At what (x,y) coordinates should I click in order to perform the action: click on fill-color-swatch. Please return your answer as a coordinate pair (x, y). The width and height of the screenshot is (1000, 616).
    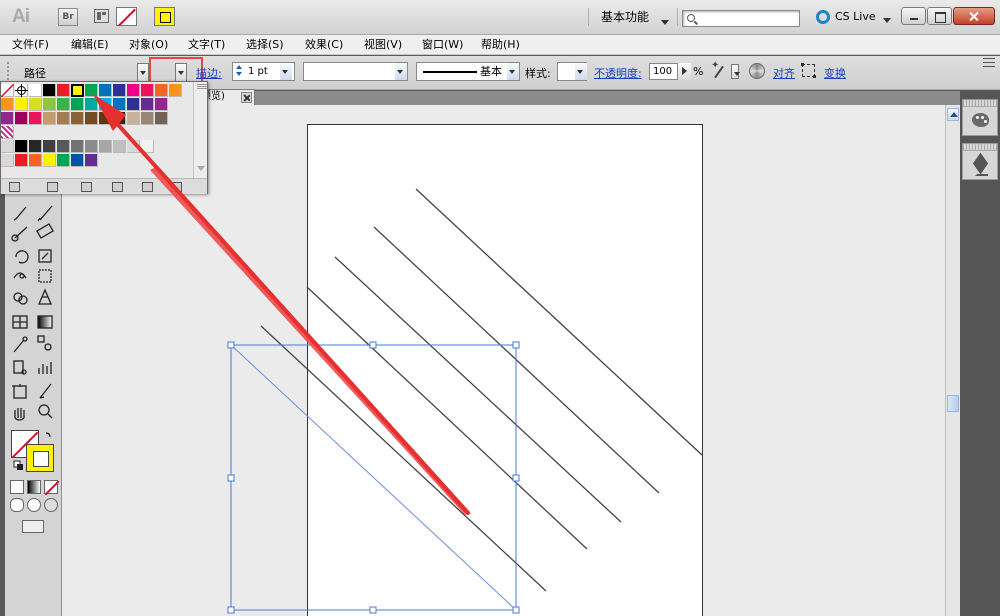
    Looking at the image, I should click on (126, 16).